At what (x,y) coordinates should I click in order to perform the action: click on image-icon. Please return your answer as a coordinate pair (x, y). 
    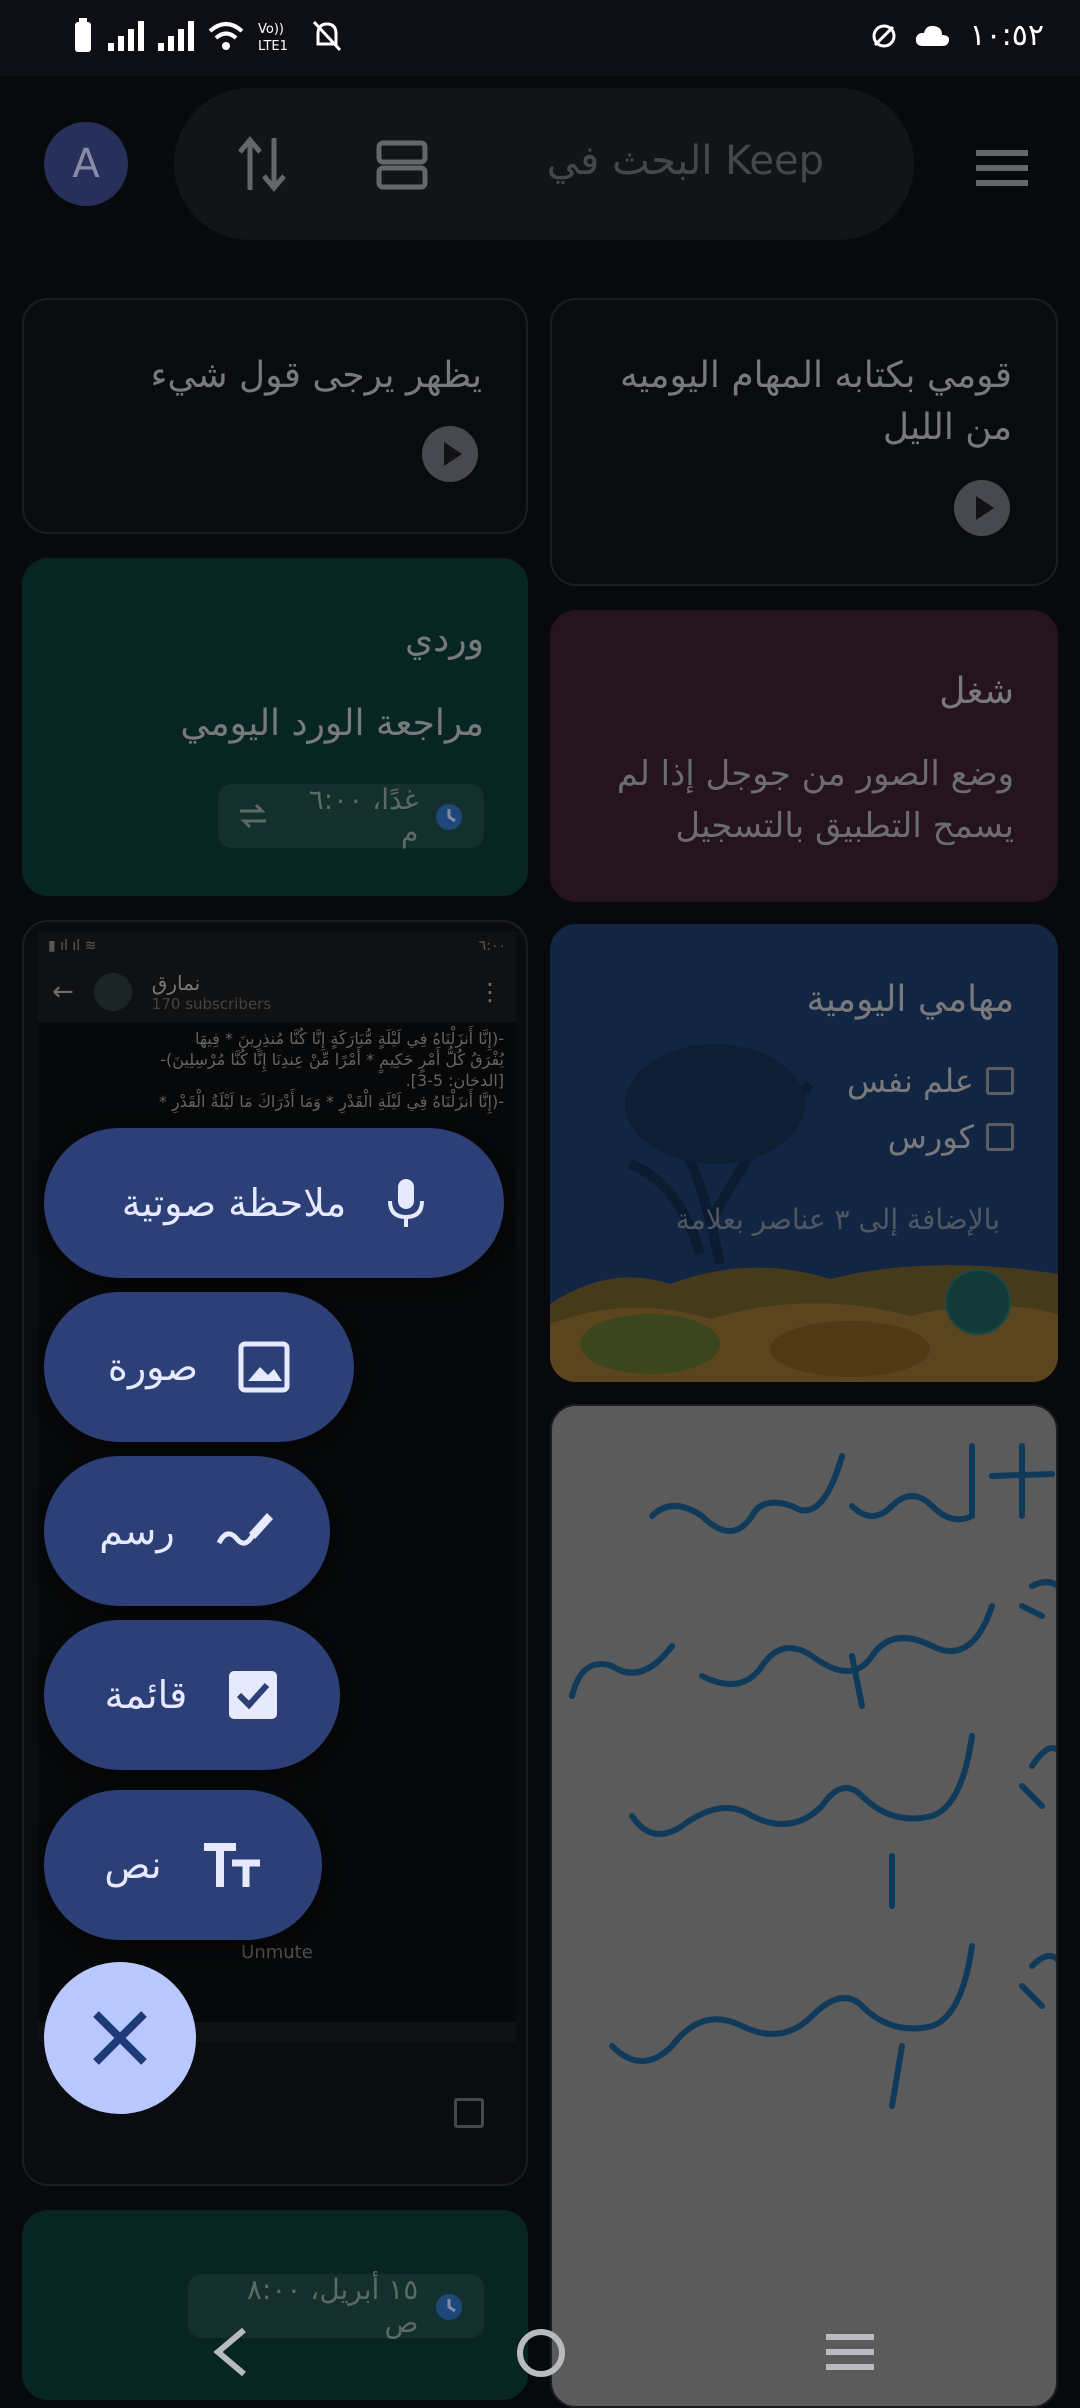
    Looking at the image, I should click on (264, 1367).